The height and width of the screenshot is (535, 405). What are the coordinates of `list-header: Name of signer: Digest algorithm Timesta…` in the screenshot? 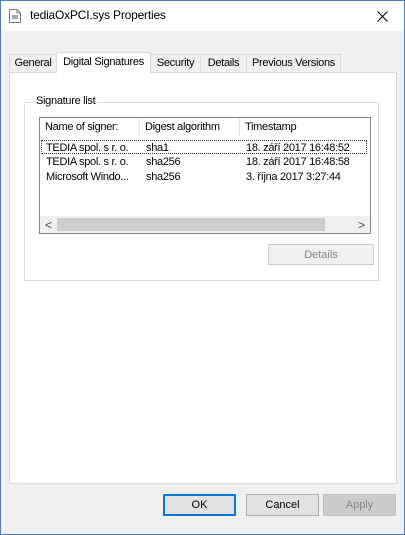 It's located at (205, 127).